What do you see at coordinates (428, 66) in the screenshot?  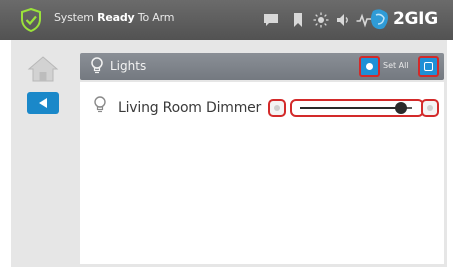 I see `set-all-button` at bounding box center [428, 66].